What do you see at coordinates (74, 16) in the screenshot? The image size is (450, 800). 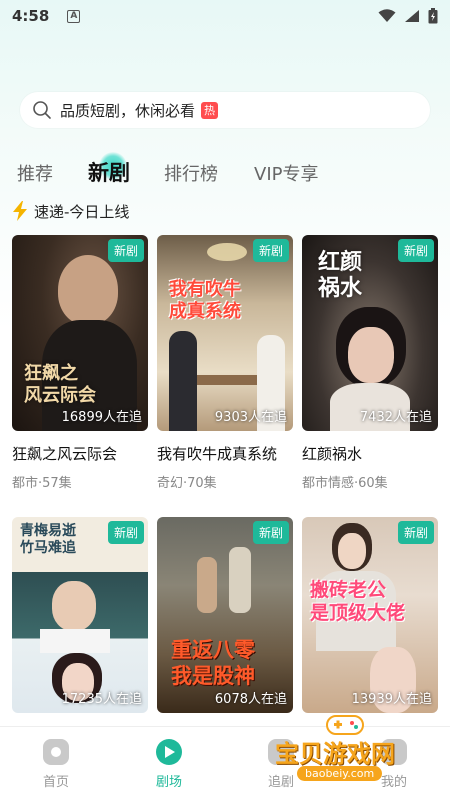 I see `notification-a-icon: A` at bounding box center [74, 16].